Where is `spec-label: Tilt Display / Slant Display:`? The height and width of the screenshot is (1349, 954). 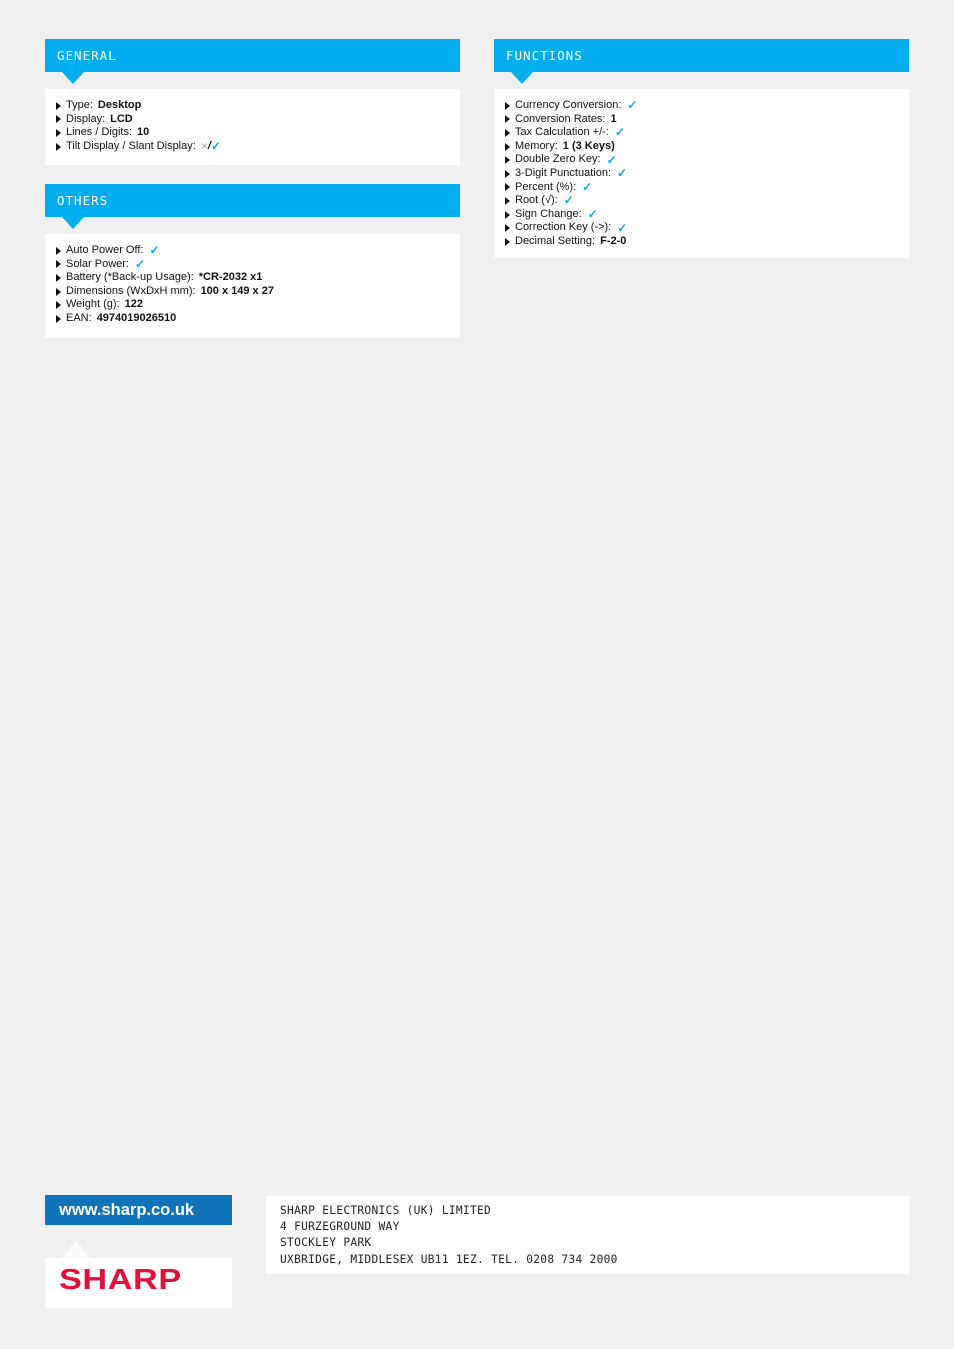
spec-label: Tilt Display / Slant Display: is located at coordinates (131, 145).